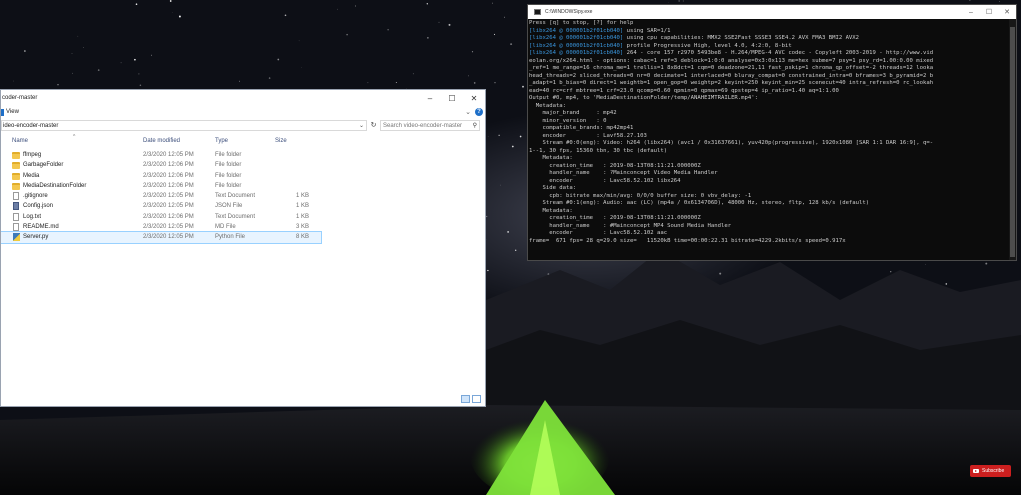 This screenshot has width=1021, height=495. I want to click on console-scrollbar, so click(1012, 139).